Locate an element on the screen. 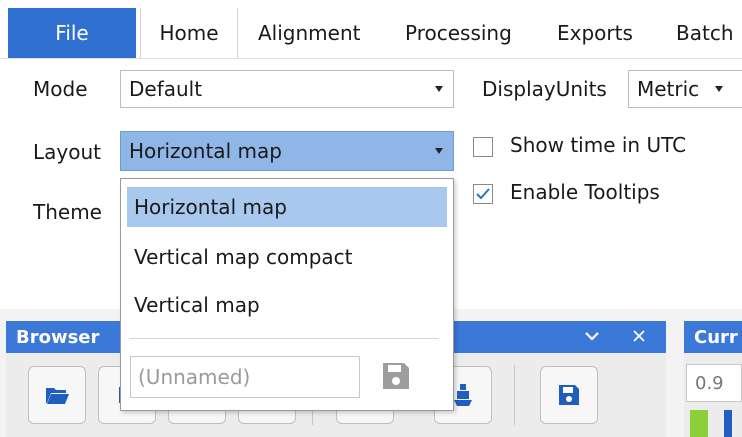 This screenshot has height=437, width=742. curr-indicator is located at coordinates (728, 423).